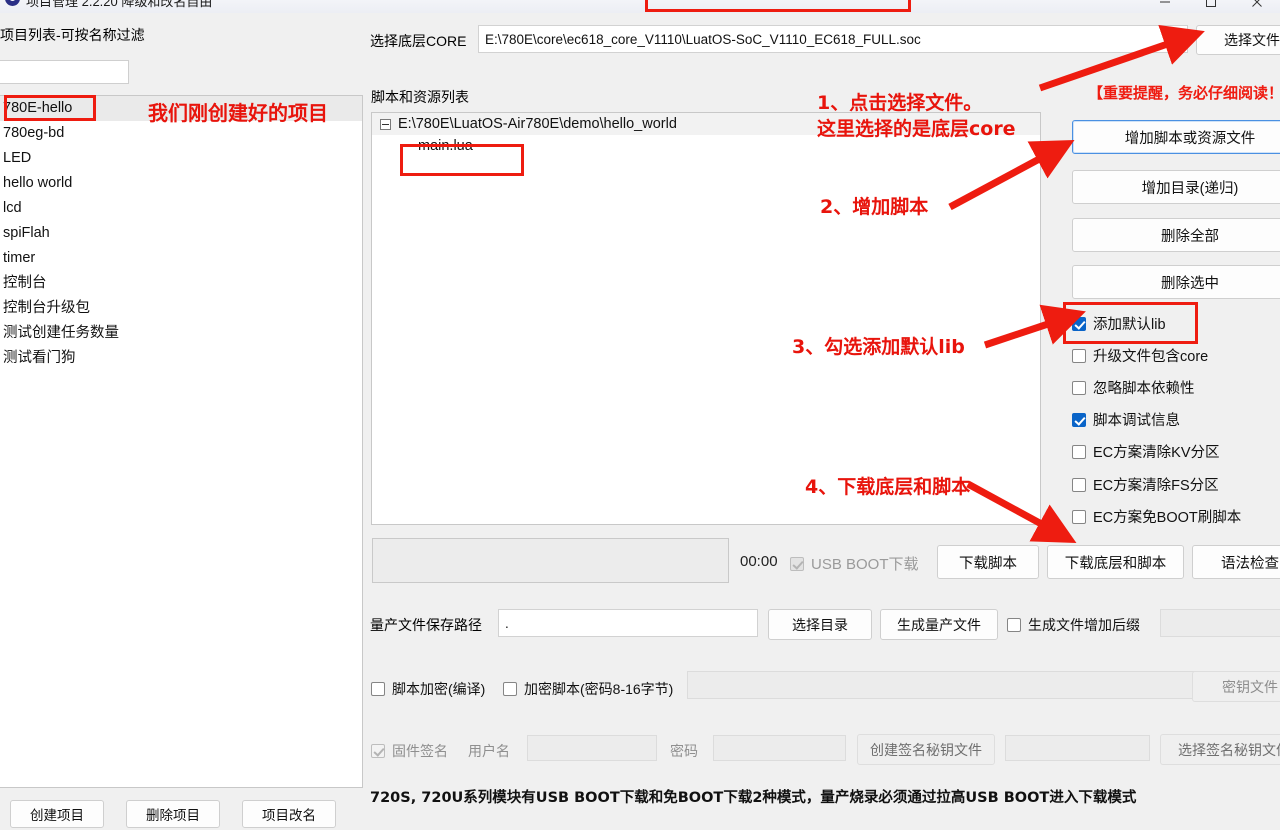 The width and height of the screenshot is (1280, 830). I want to click on maximize-icon, so click(1211, 6).